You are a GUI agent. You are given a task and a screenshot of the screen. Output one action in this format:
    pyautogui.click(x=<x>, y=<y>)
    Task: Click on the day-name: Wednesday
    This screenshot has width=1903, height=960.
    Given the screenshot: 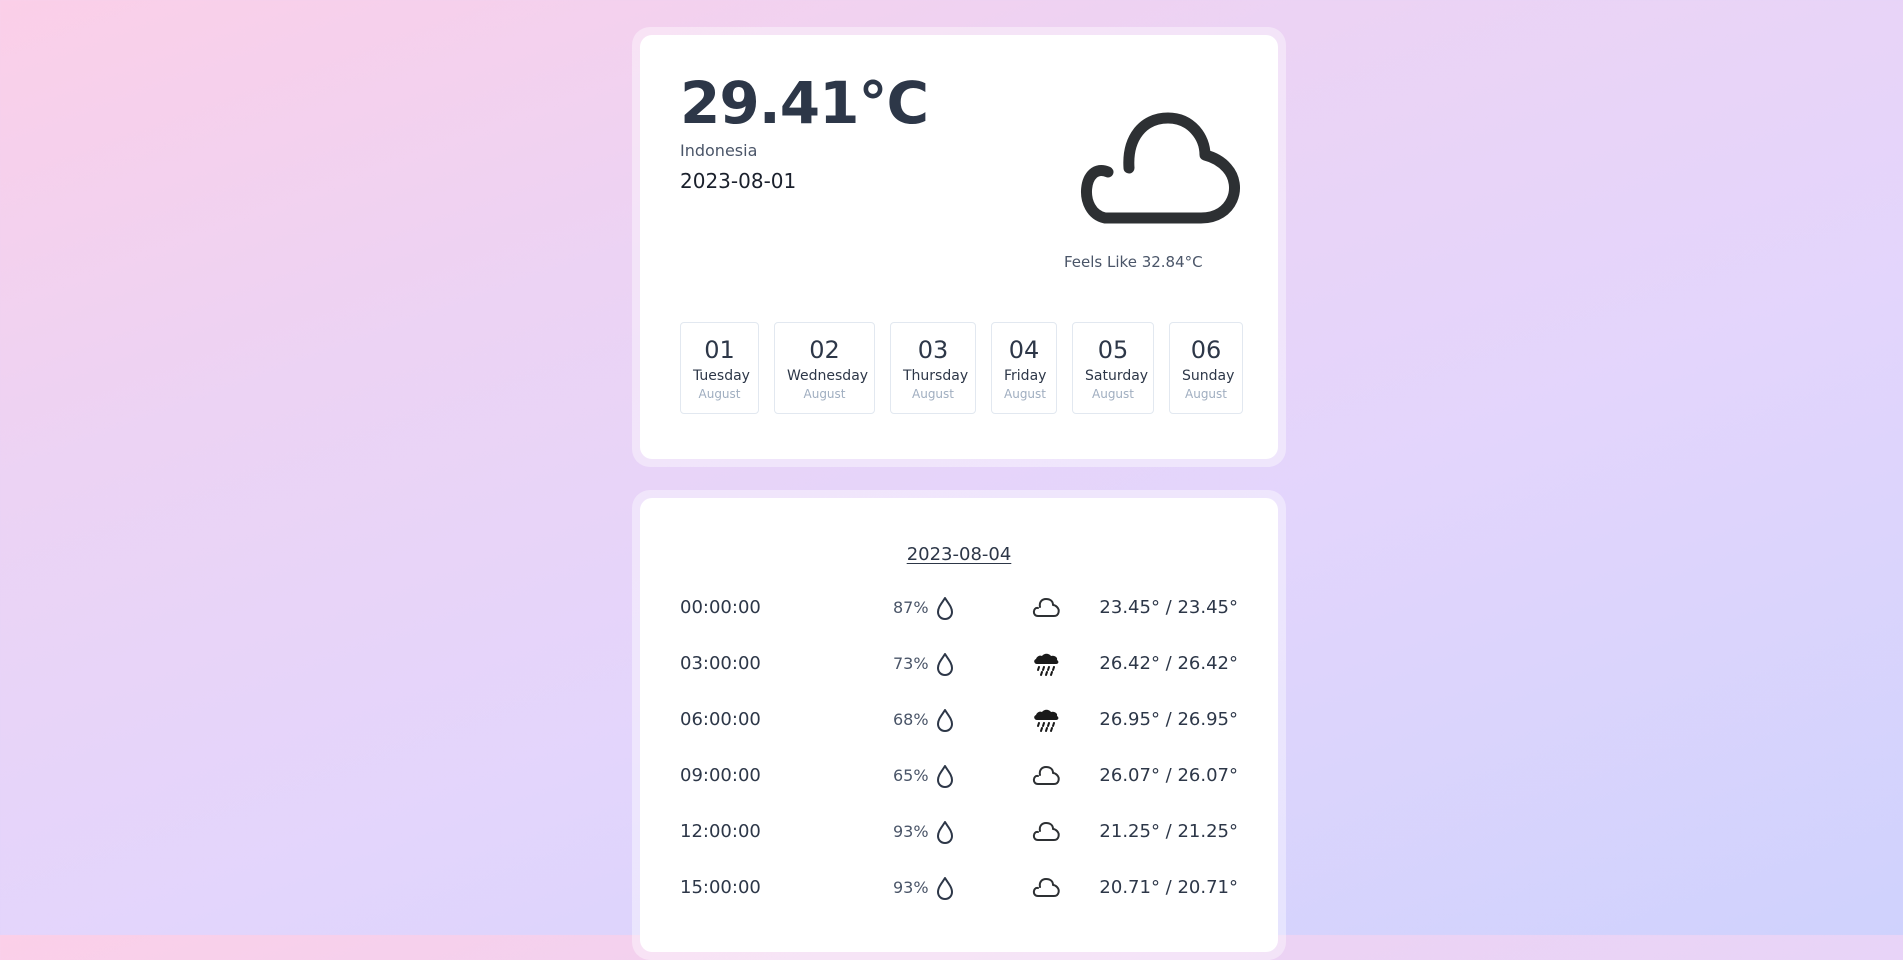 What is the action you would take?
    pyautogui.click(x=828, y=376)
    